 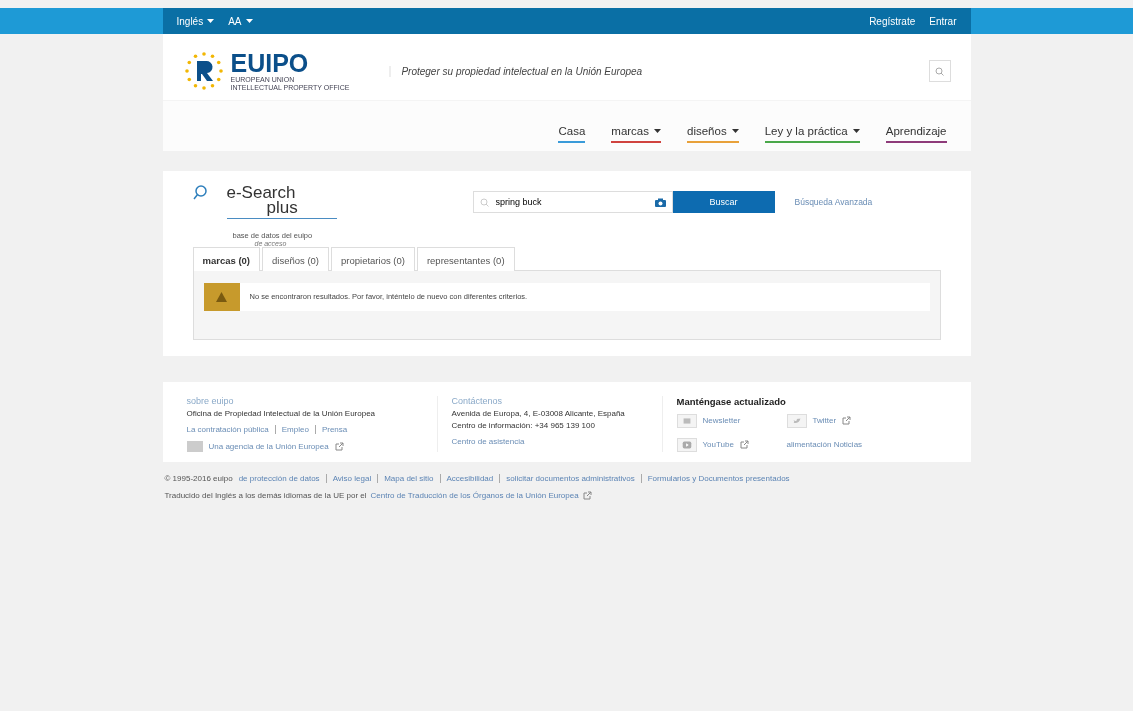 I want to click on tagline: Proteger su propiedad intelectual en la Unión Europea, so click(x=639, y=71).